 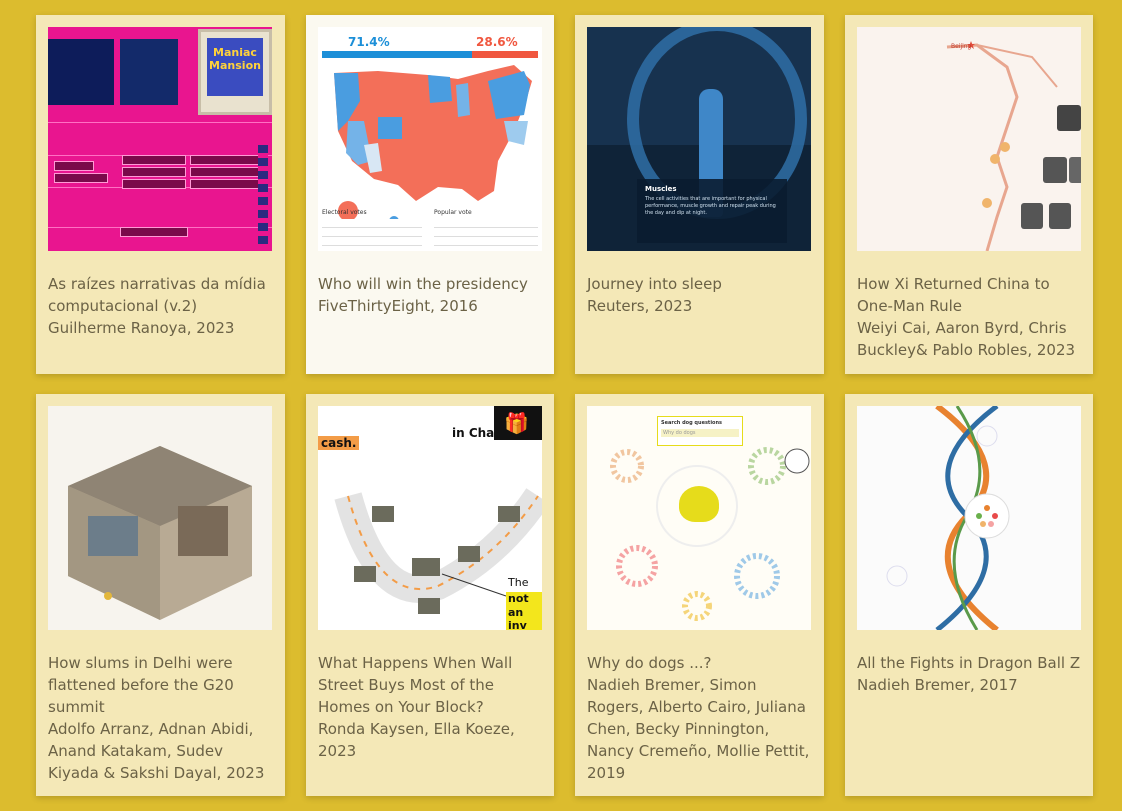 What do you see at coordinates (518, 423) in the screenshot?
I see `gift-icon: 🎁` at bounding box center [518, 423].